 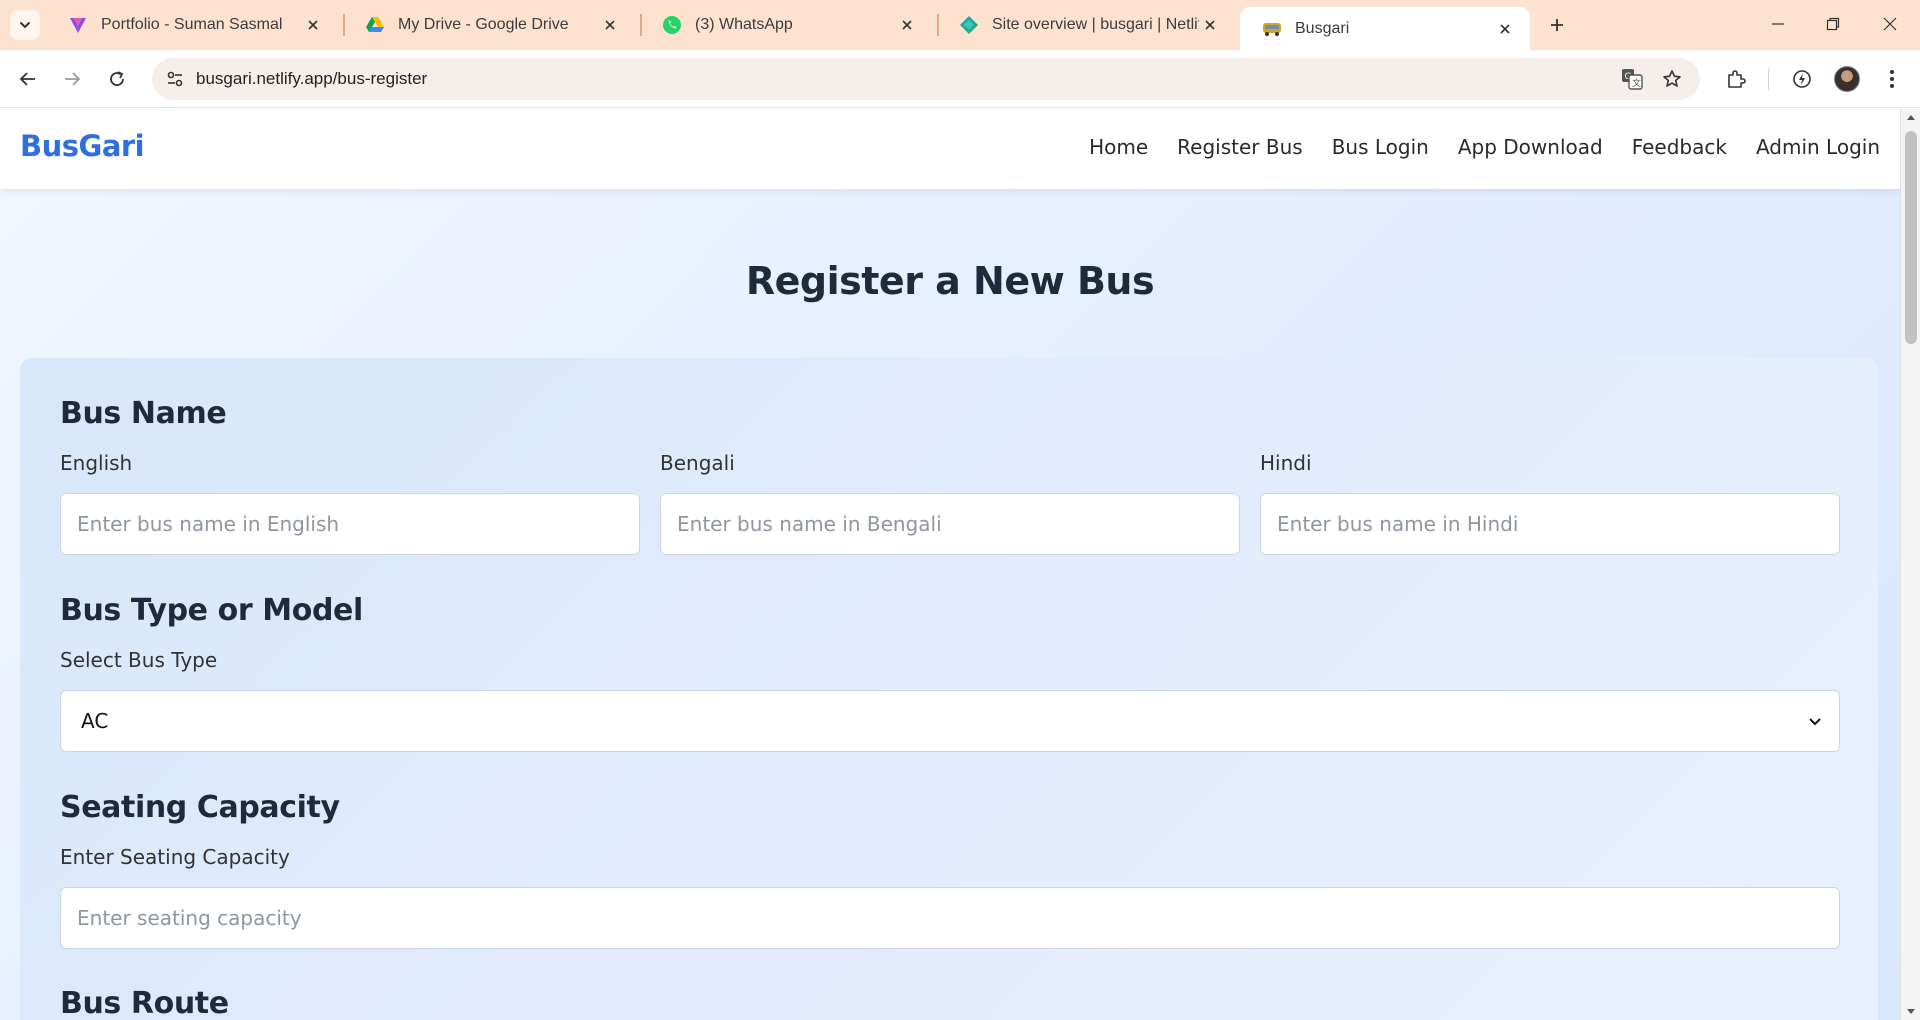 I want to click on scroll-up-arrow-icon, so click(x=1911, y=117).